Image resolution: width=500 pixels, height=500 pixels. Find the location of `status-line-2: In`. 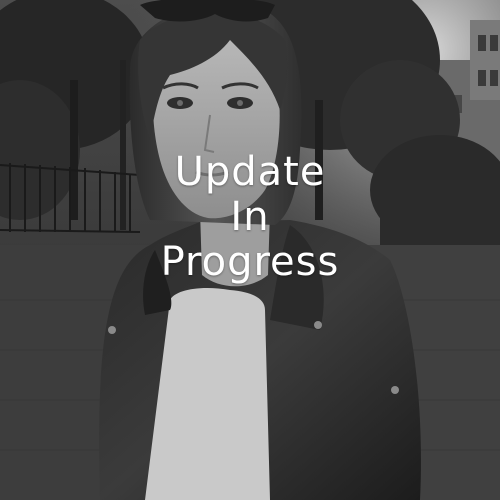

status-line-2: In is located at coordinates (250, 217).